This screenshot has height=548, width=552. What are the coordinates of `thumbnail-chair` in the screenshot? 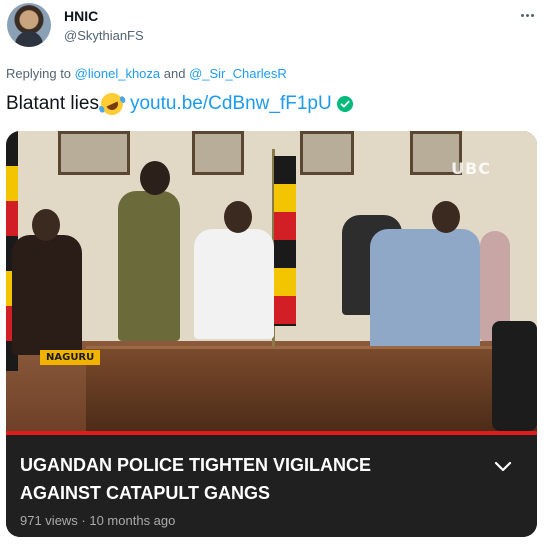 It's located at (514, 376).